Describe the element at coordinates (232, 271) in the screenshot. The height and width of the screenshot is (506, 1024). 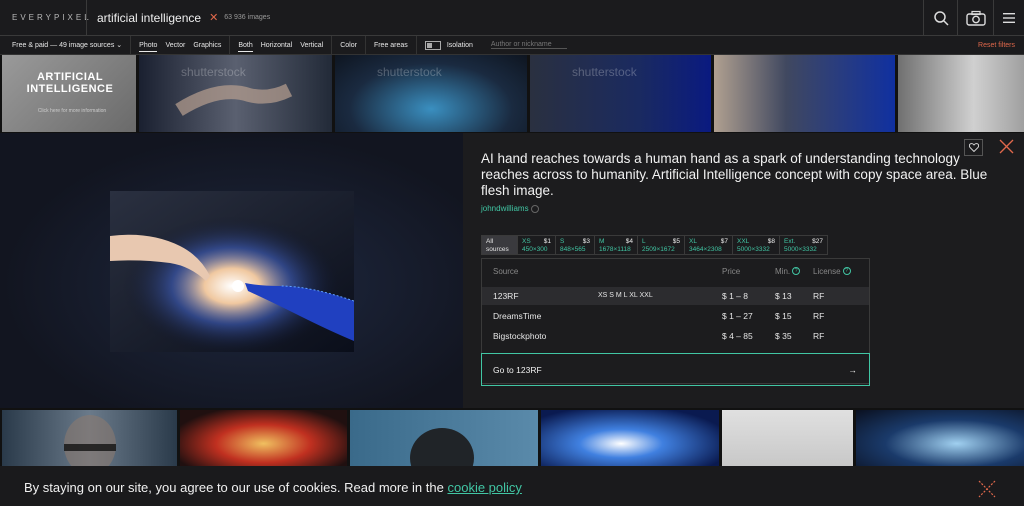
I see `preview-image` at that location.